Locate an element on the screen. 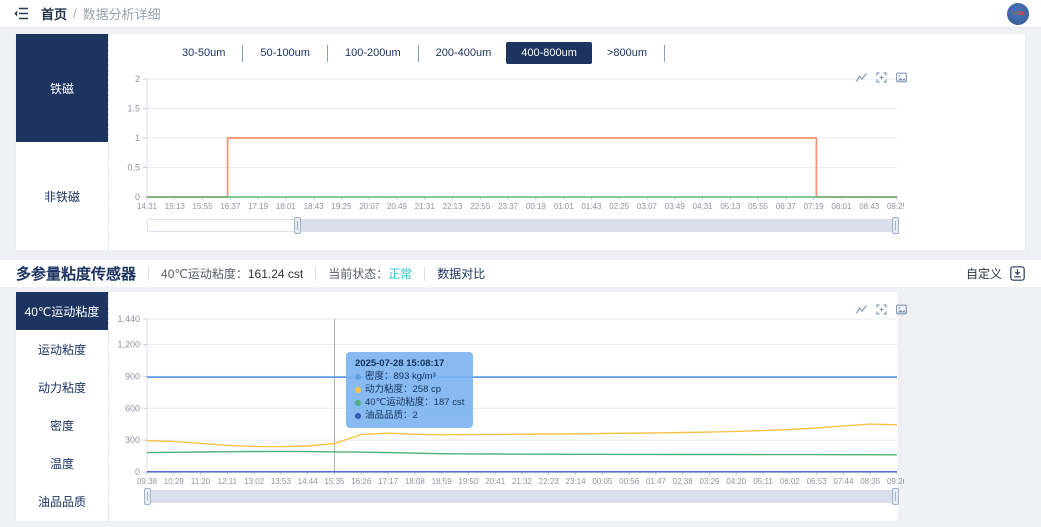 The height and width of the screenshot is (527, 1041). svg-text: 01:01 is located at coordinates (564, 206).